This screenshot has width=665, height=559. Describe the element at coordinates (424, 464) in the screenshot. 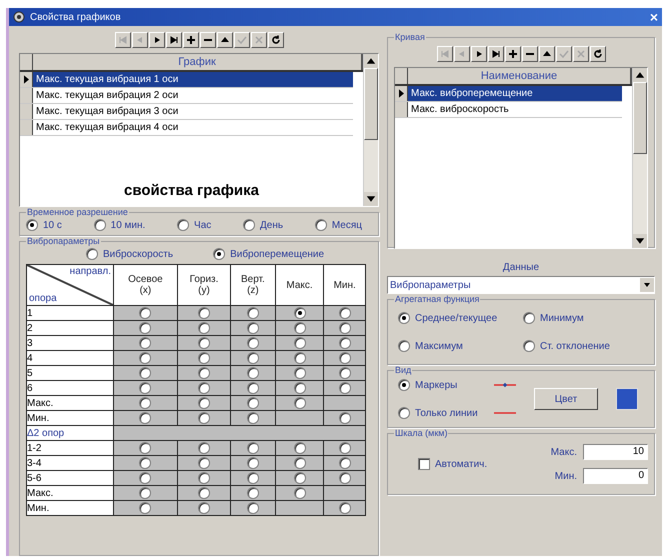

I see `checkbox` at that location.